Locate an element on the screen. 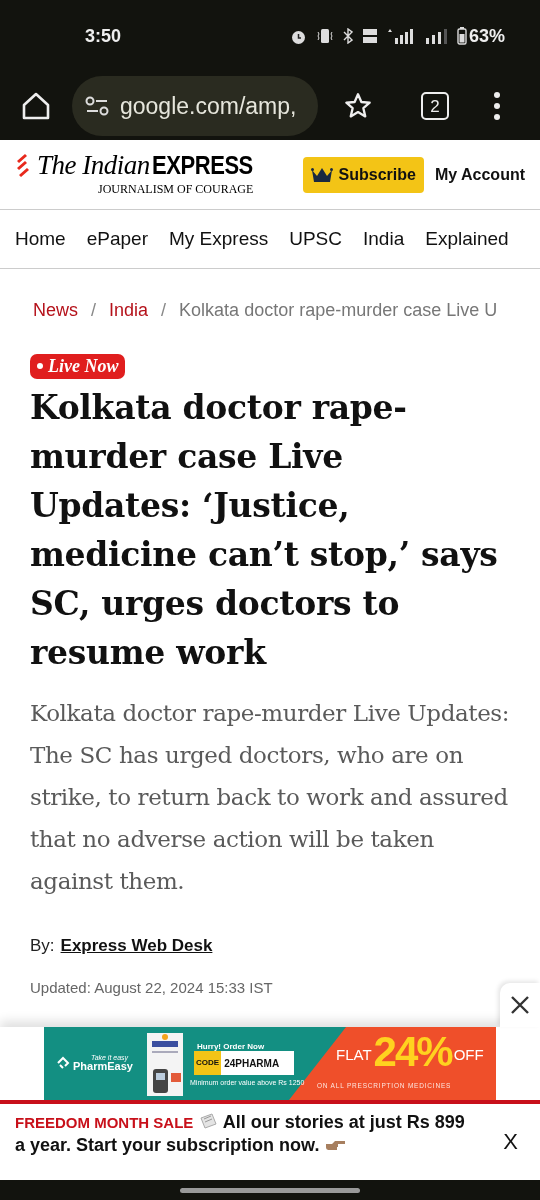 Image resolution: width=540 pixels, height=1200 pixels. coupon-code: 24PHARMA is located at coordinates (252, 1063).